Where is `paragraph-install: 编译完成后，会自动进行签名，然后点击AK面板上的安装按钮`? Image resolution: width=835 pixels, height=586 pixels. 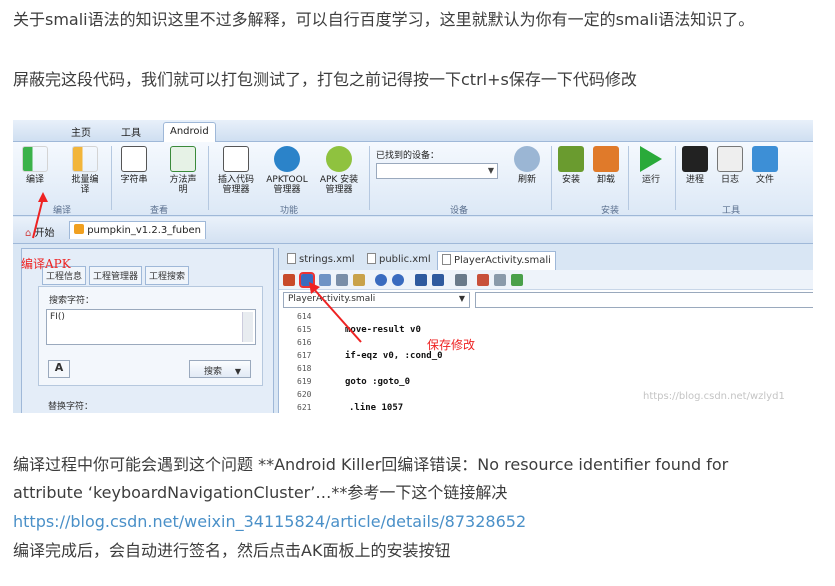 paragraph-install: 编译完成后，会自动进行签名，然后点击AK面板上的安装按钮 is located at coordinates (232, 550).